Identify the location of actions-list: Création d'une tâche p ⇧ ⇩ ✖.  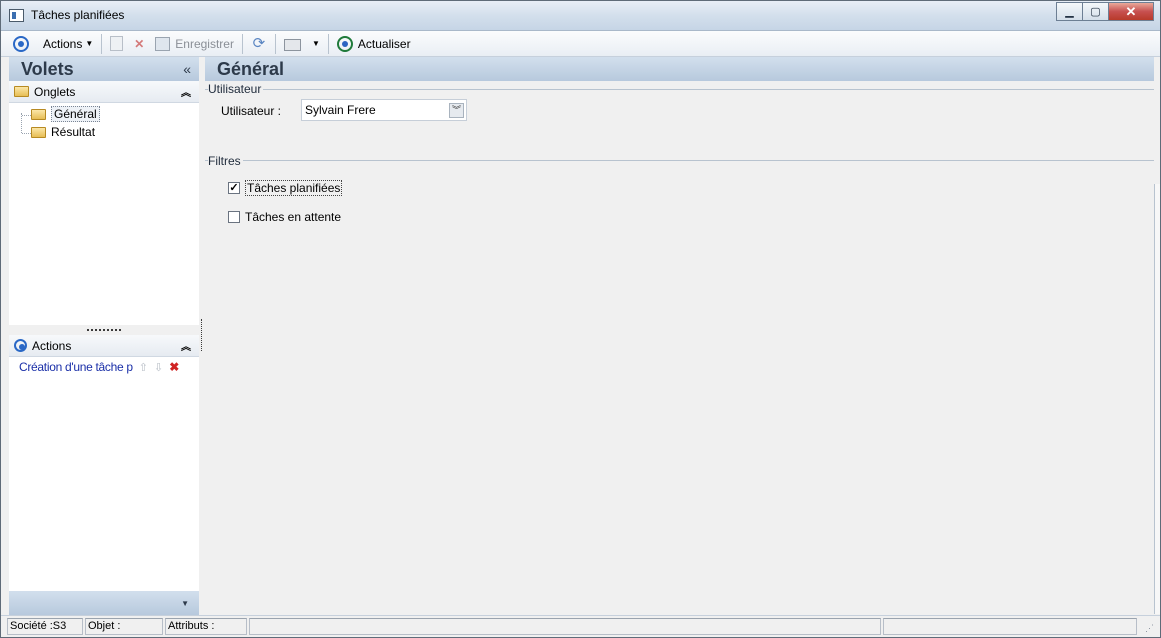
(104, 471).